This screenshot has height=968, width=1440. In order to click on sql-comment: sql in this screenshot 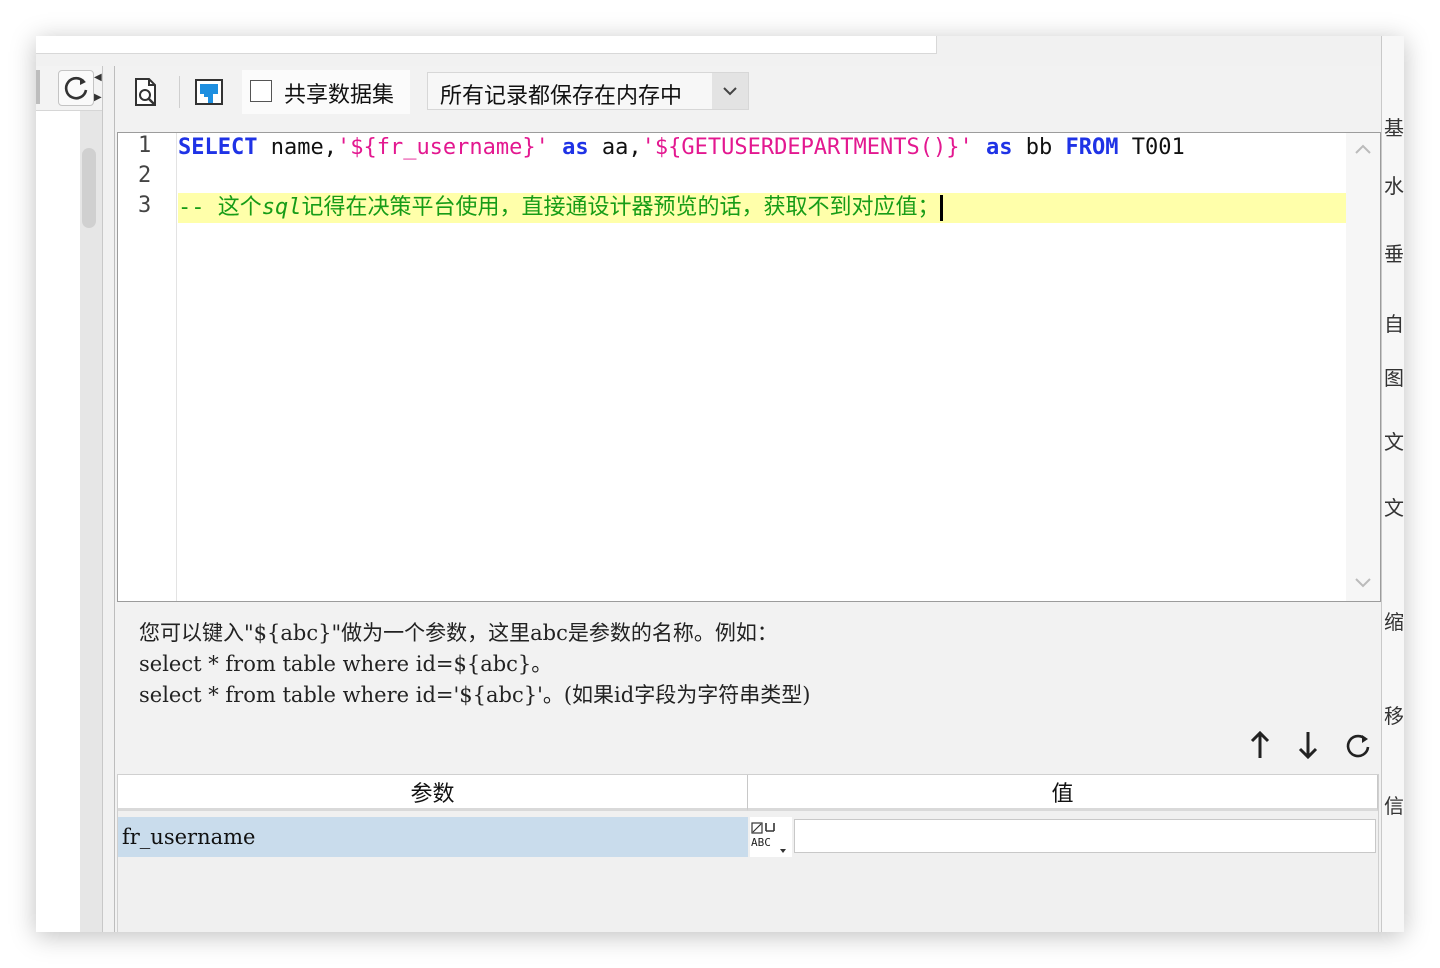, I will do `click(281, 207)`.